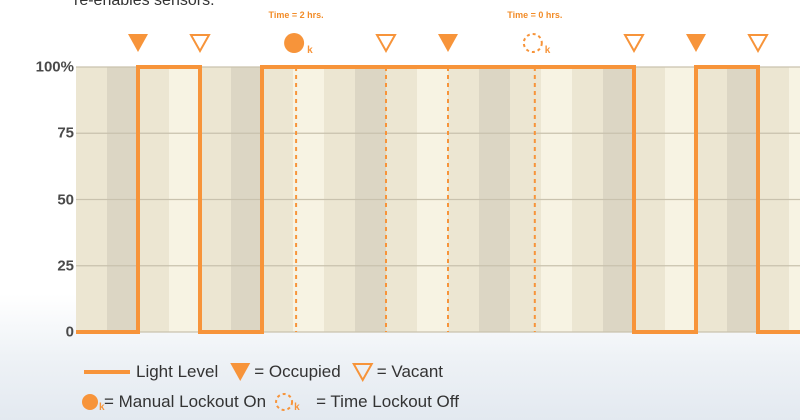  I want to click on y-tick-label: 75, so click(65, 133).